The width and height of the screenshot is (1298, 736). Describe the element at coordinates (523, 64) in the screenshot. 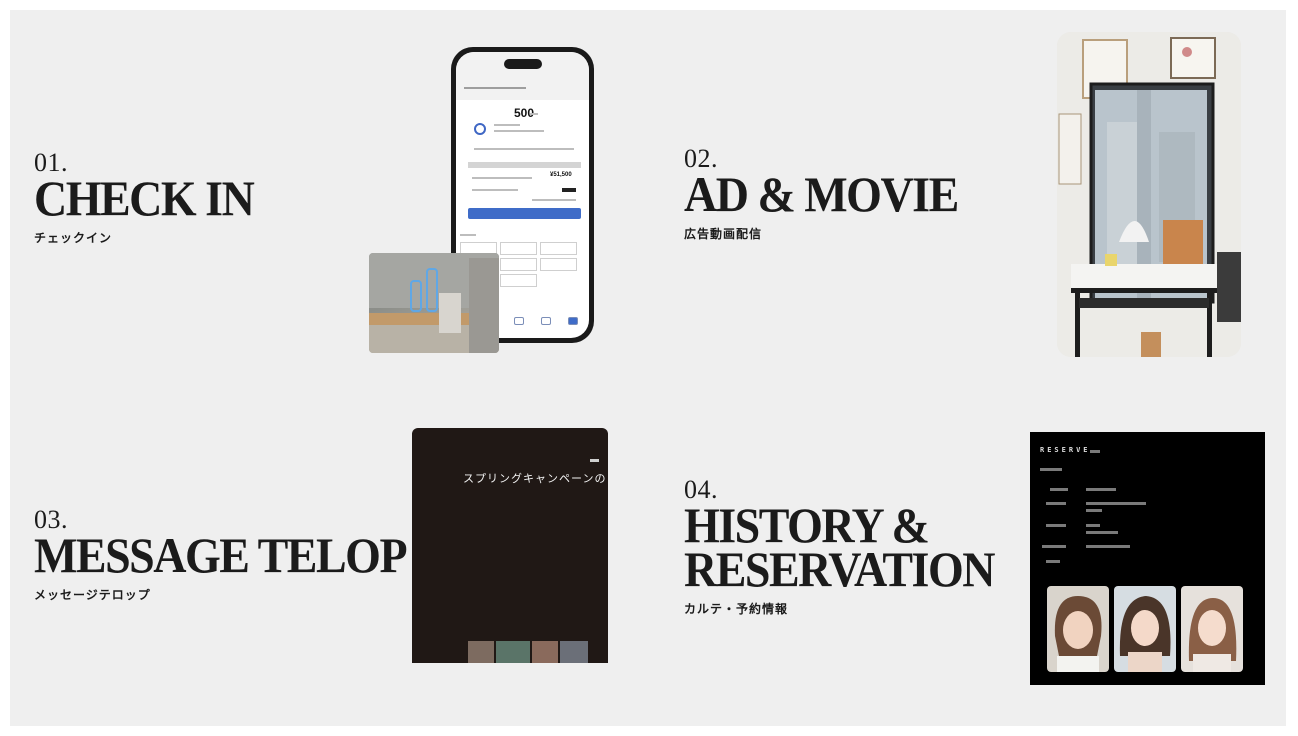

I see `dynamic-island` at that location.